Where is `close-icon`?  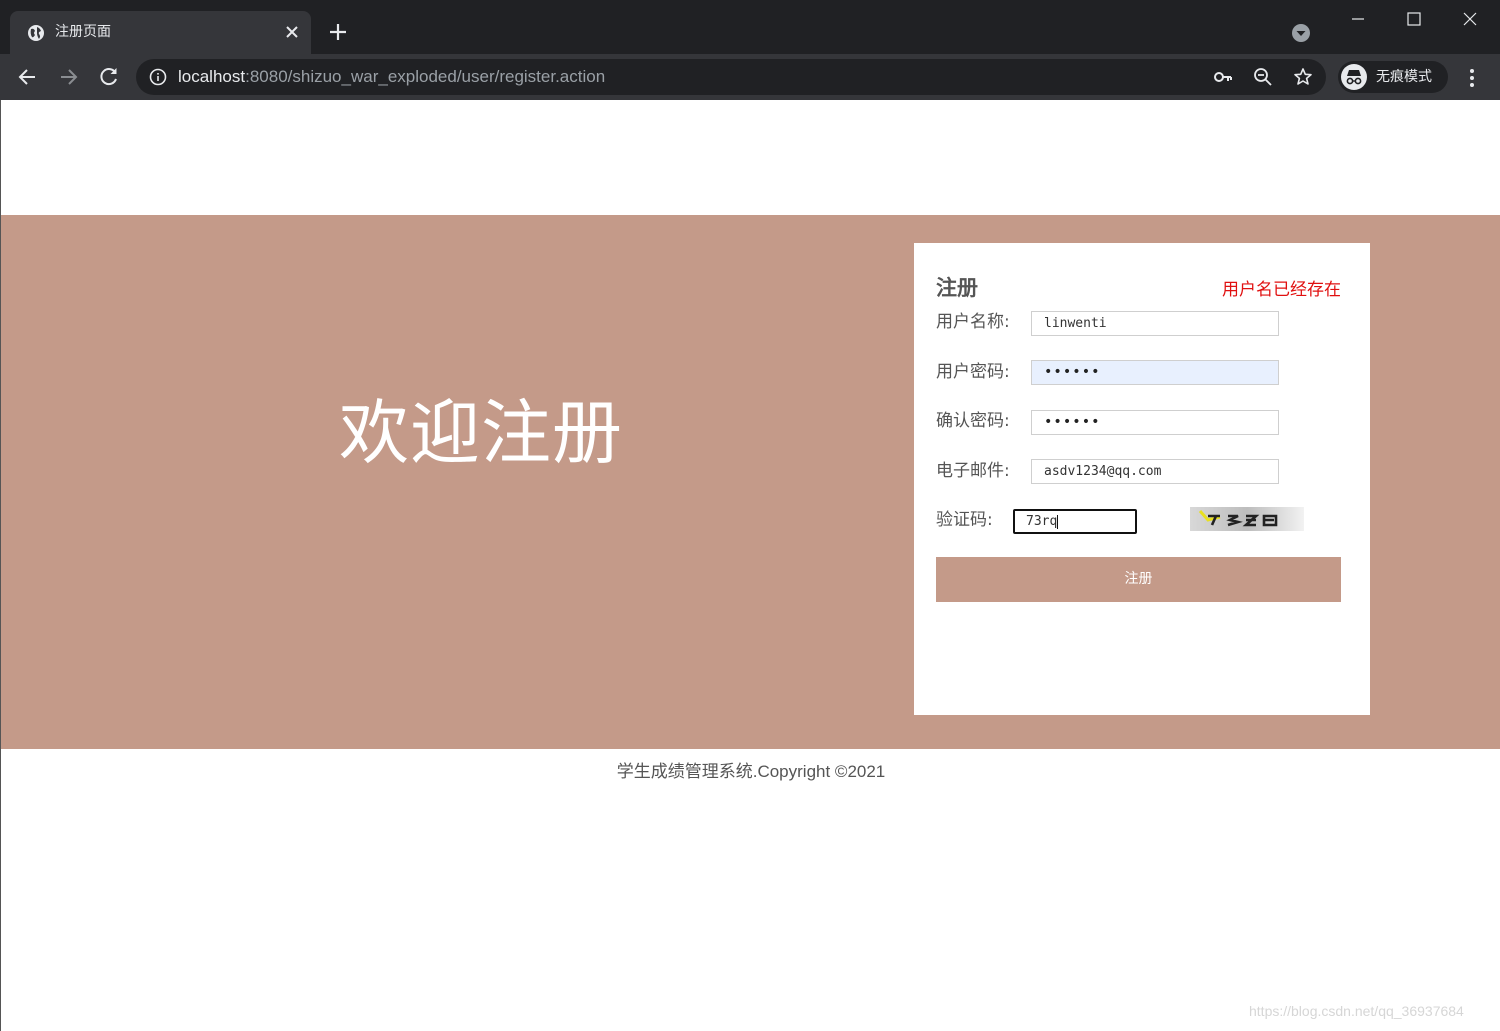 close-icon is located at coordinates (292, 32).